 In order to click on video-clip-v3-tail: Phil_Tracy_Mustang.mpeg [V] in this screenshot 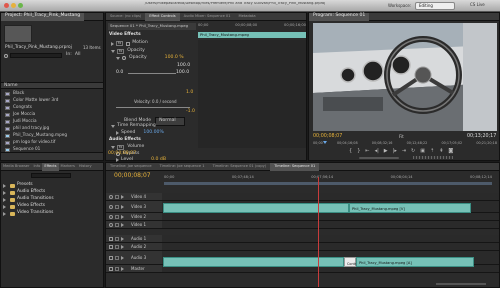, I will do `click(410, 208)`.